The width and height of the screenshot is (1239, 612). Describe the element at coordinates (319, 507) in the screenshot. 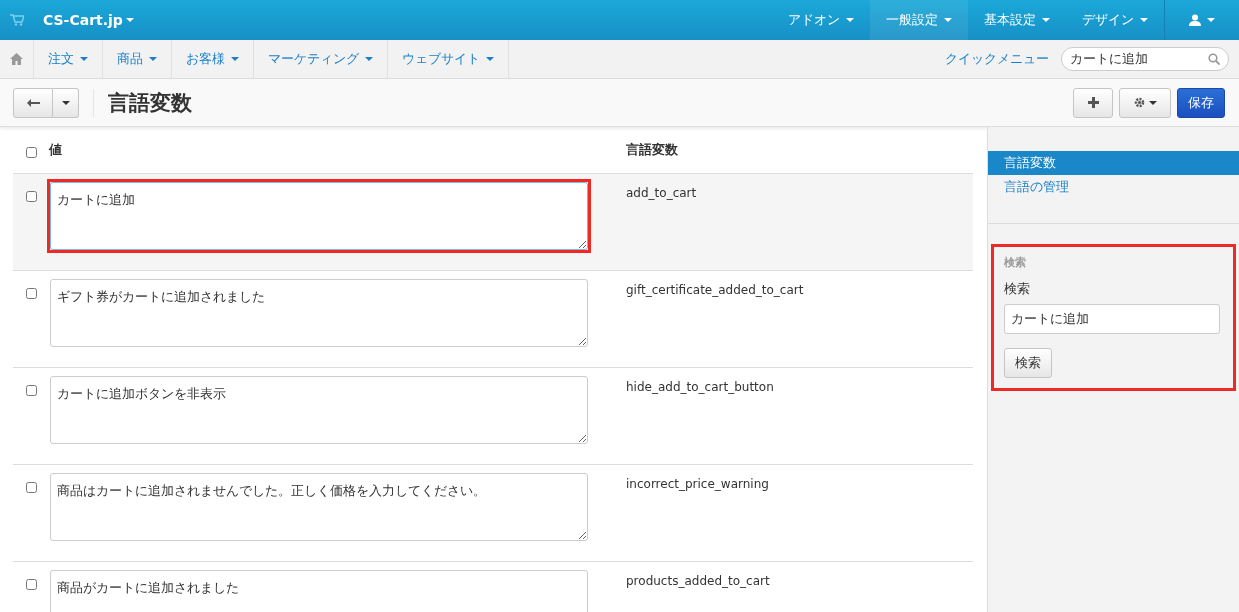

I see `value-textarea: 商品はカートに追加されませんでした。正しく価格を入力してください。` at that location.